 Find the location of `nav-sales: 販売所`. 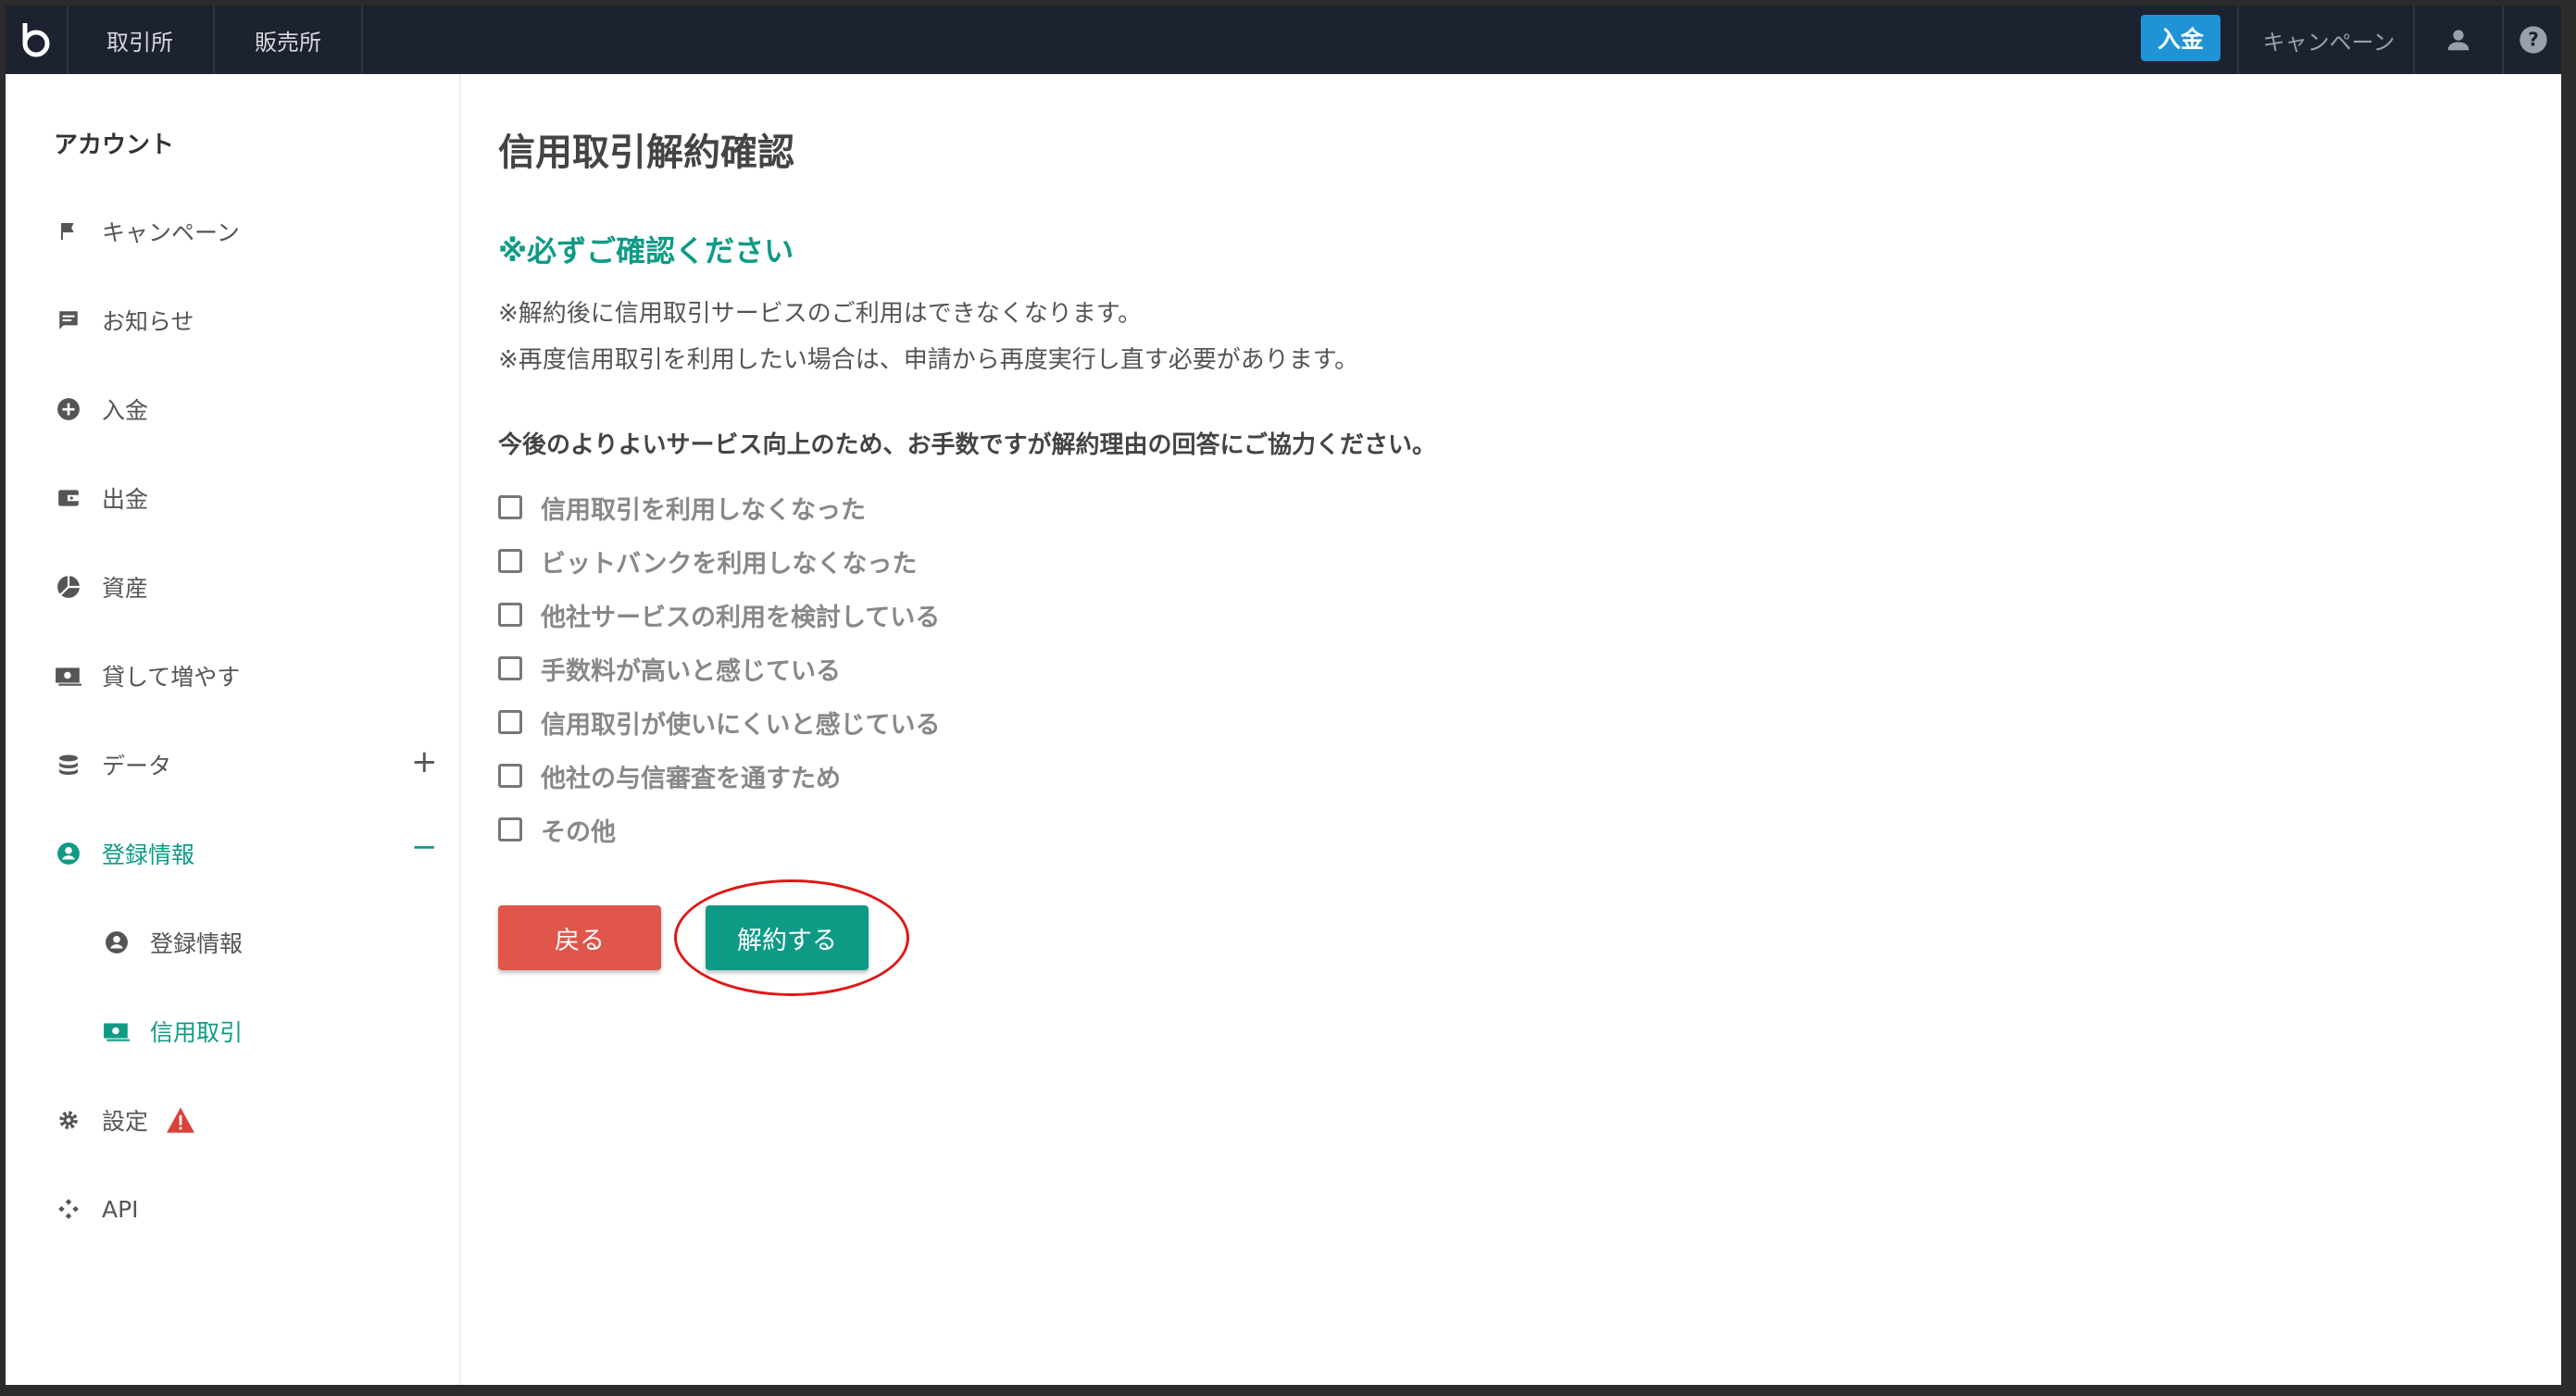

nav-sales: 販売所 is located at coordinates (289, 40).